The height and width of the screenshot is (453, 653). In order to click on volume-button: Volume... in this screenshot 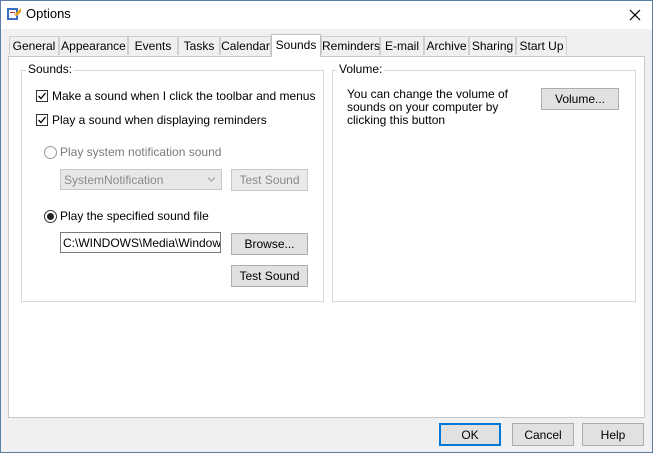, I will do `click(580, 99)`.